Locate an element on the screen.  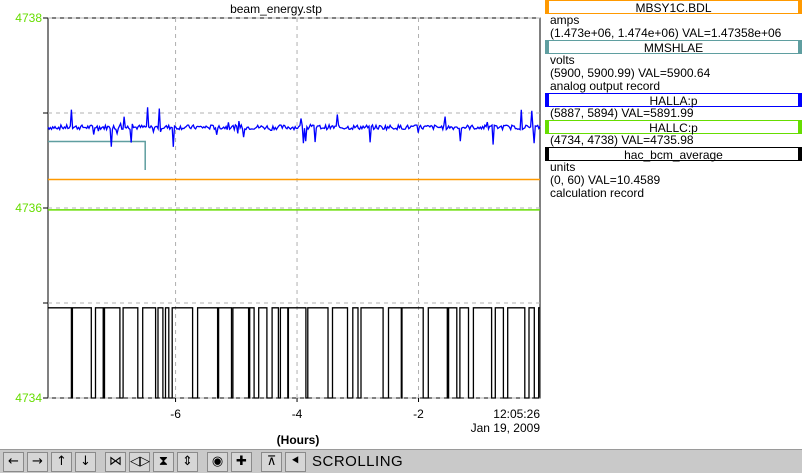
legend-item-halla-p: HALLA:p is located at coordinates (673, 100).